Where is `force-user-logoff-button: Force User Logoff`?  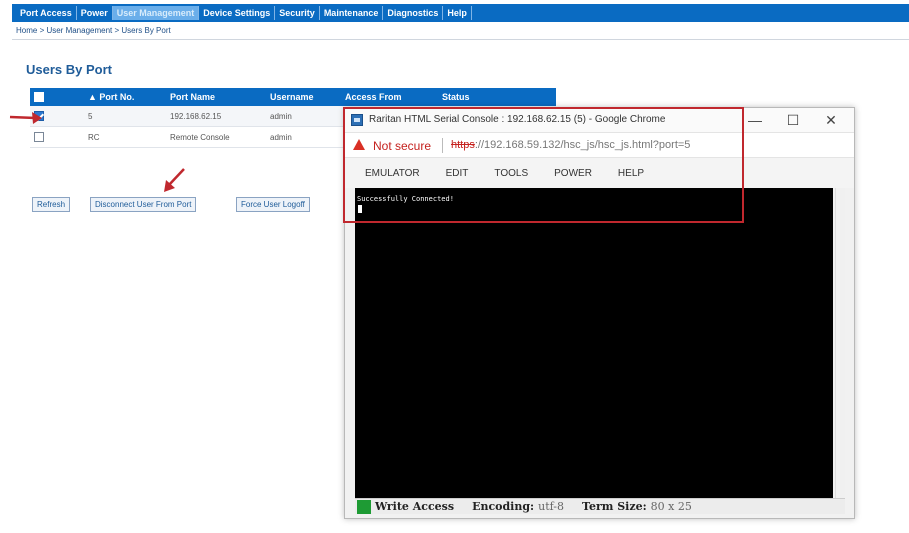 force-user-logoff-button: Force User Logoff is located at coordinates (273, 204).